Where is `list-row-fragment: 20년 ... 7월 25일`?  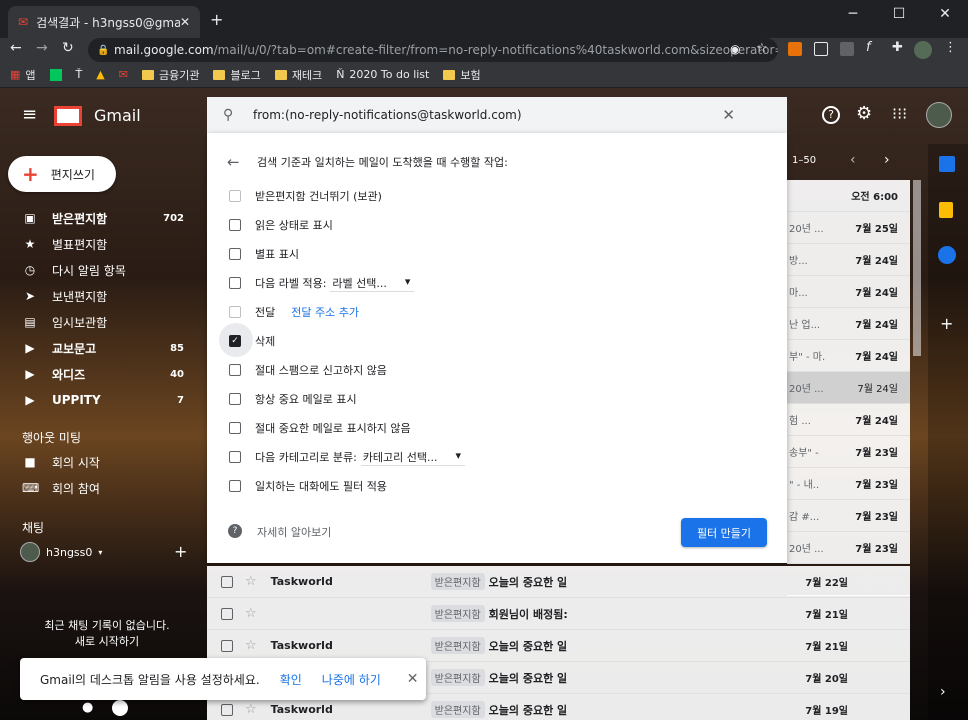
list-row-fragment: 20년 ... 7월 25일 is located at coordinates (848, 228).